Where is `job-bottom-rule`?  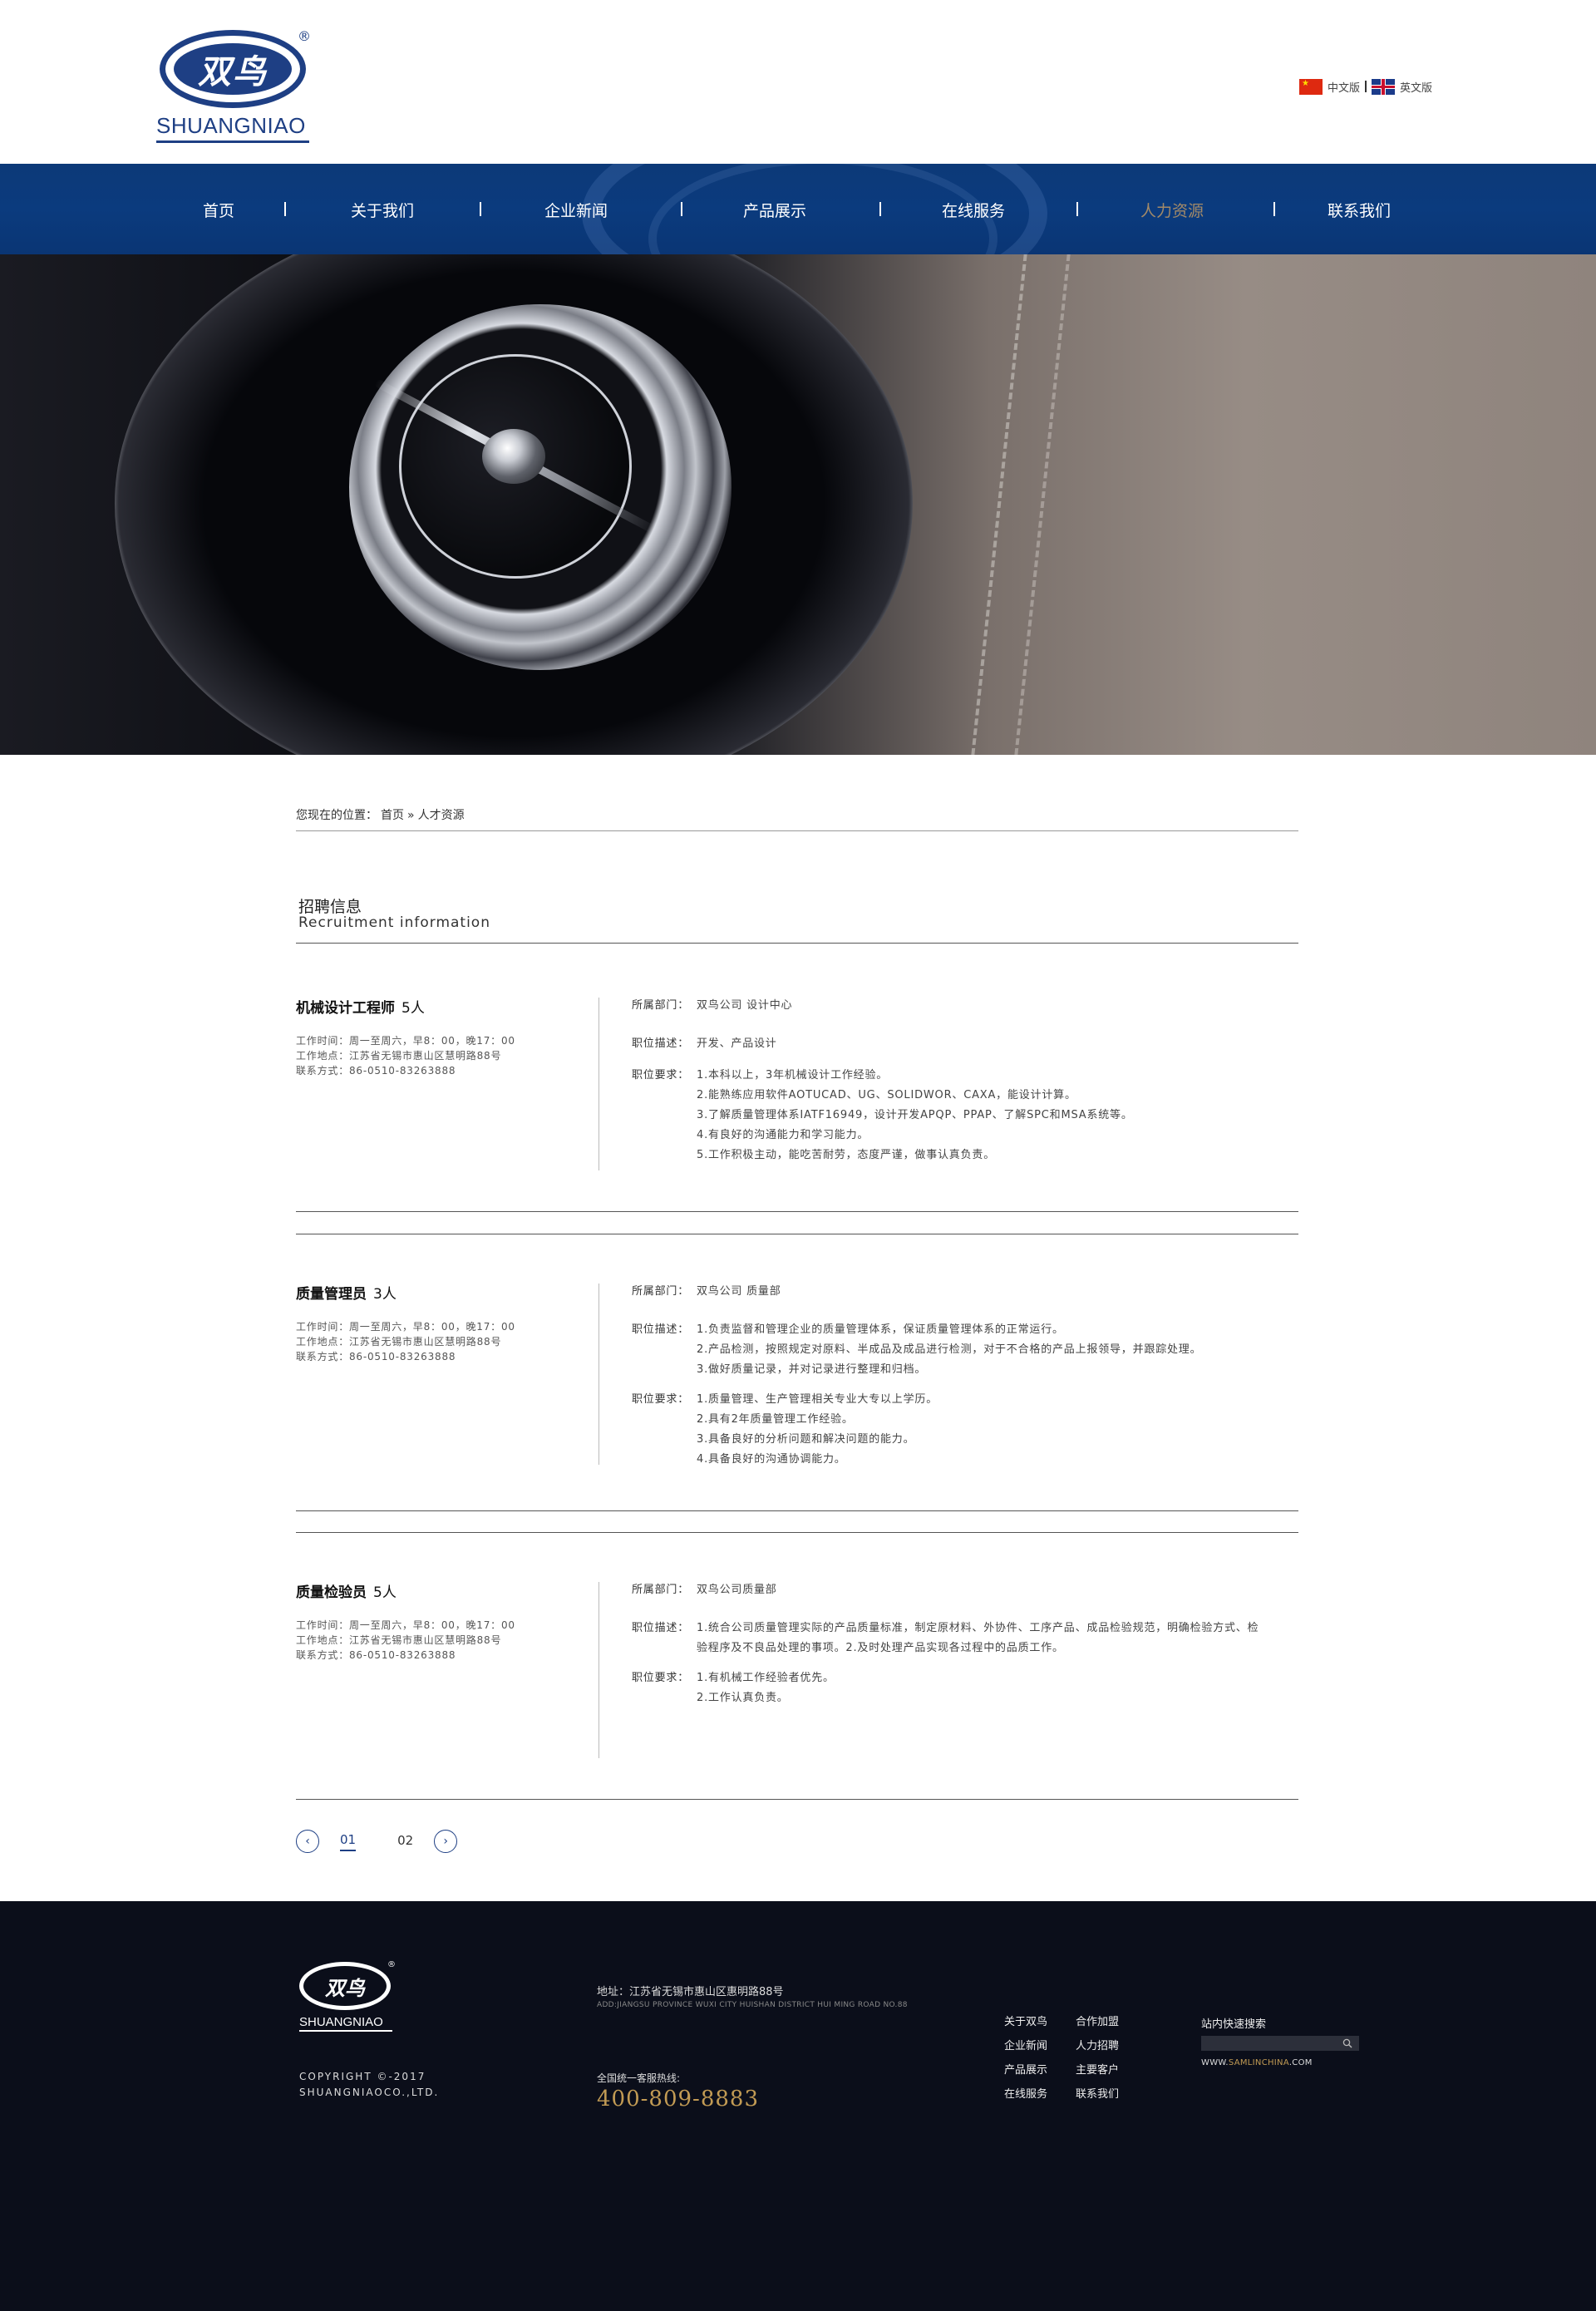 job-bottom-rule is located at coordinates (797, 1212).